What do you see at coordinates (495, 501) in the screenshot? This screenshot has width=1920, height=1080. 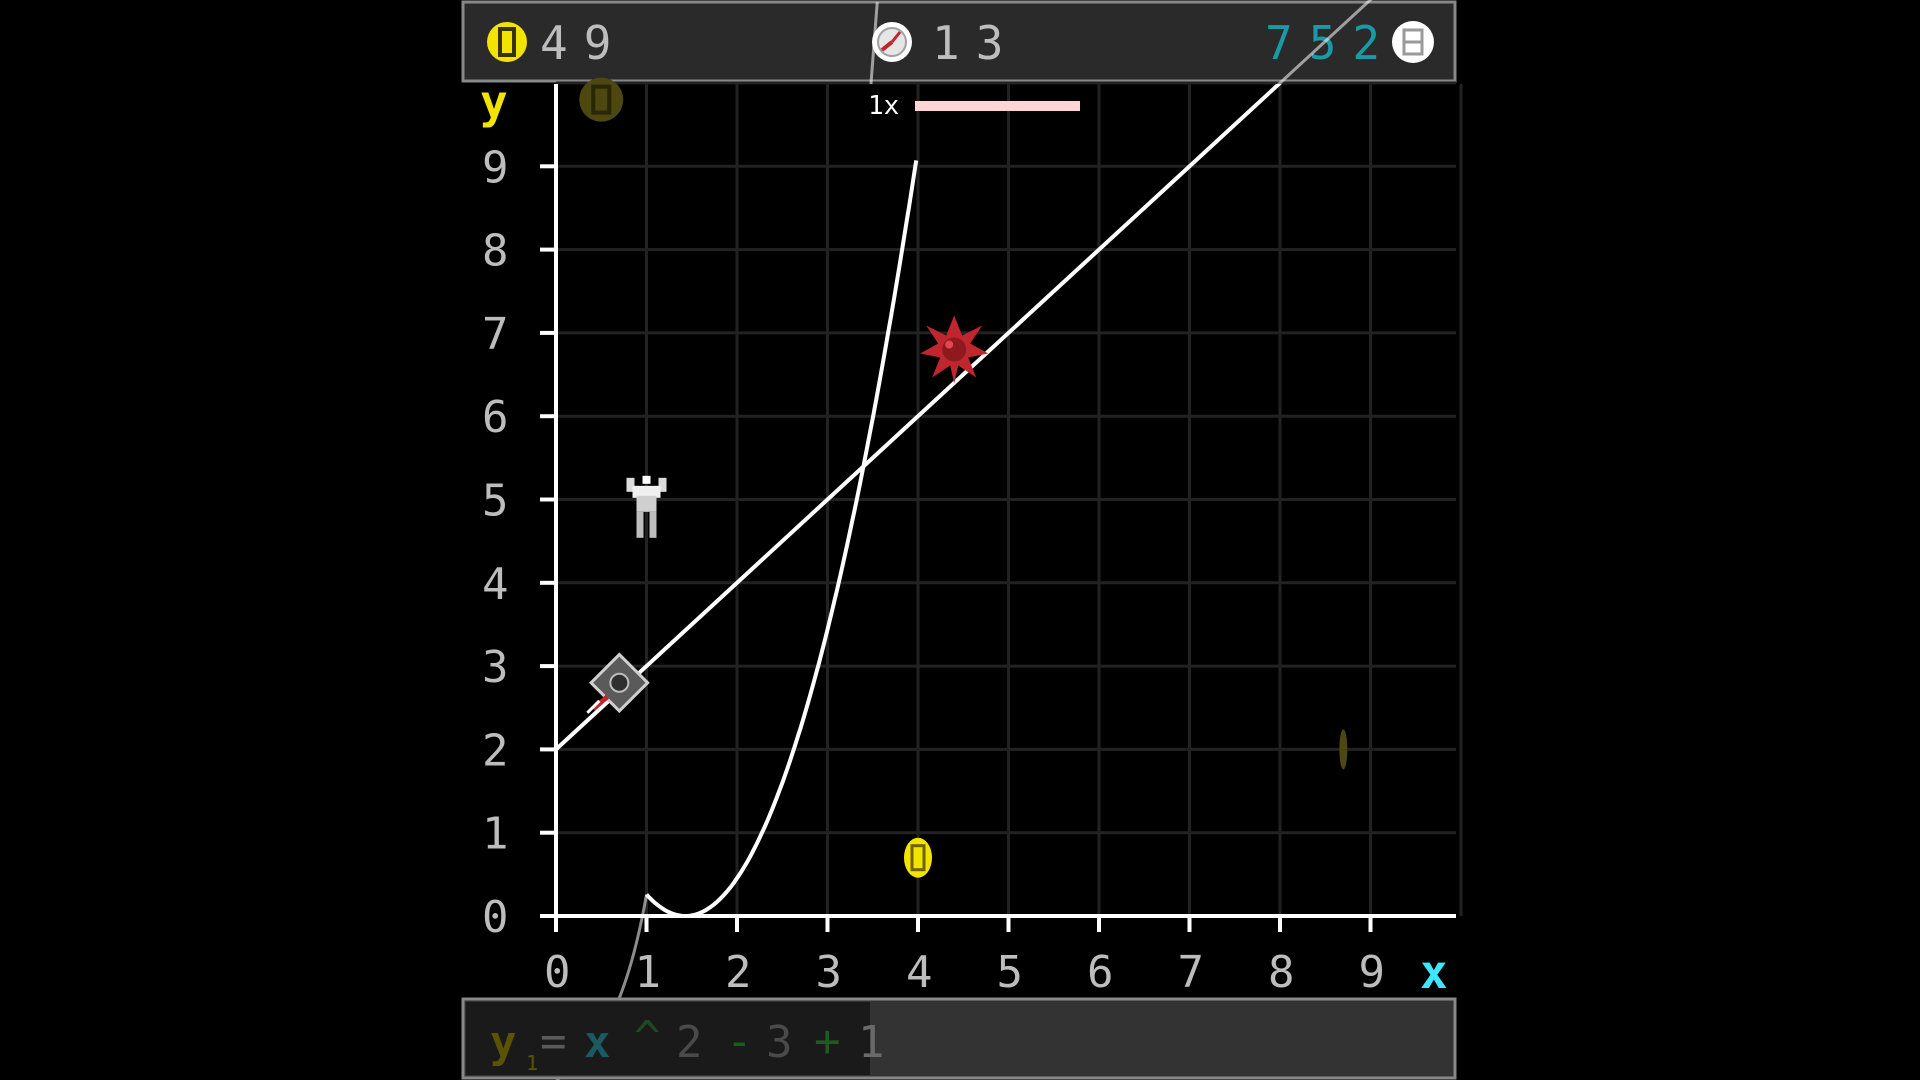 I see `y-tick-label: 5` at bounding box center [495, 501].